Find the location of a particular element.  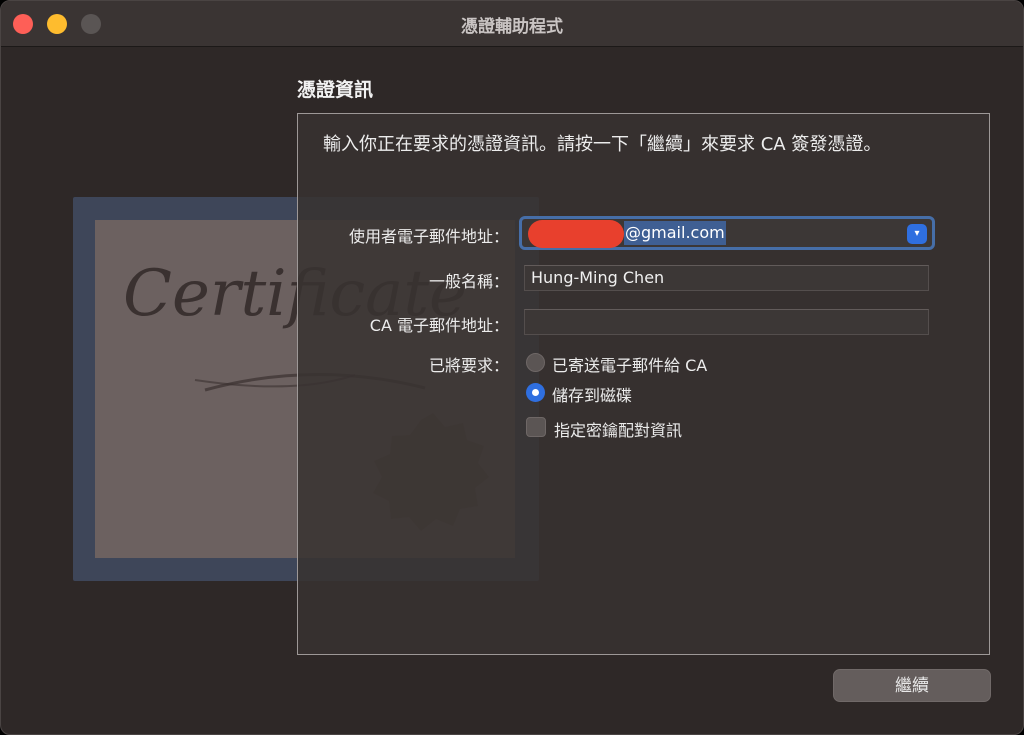

common-name-label: 一般名稱： is located at coordinates (468, 281).